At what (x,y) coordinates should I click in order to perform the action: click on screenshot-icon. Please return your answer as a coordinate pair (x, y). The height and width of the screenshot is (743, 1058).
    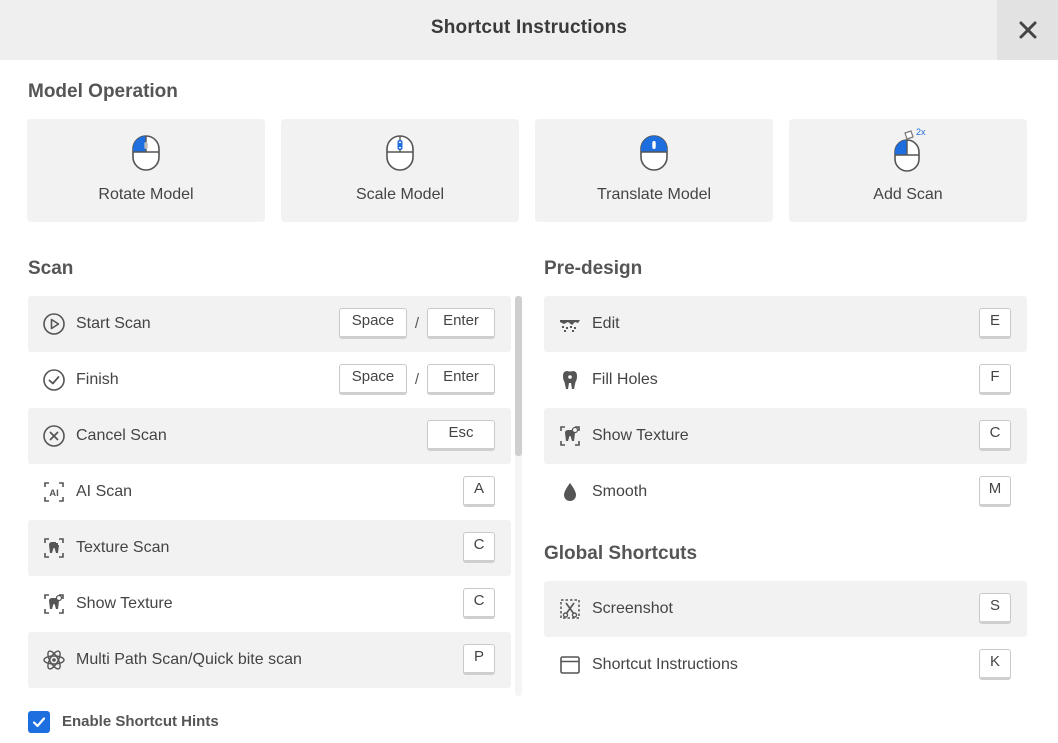
    Looking at the image, I should click on (570, 609).